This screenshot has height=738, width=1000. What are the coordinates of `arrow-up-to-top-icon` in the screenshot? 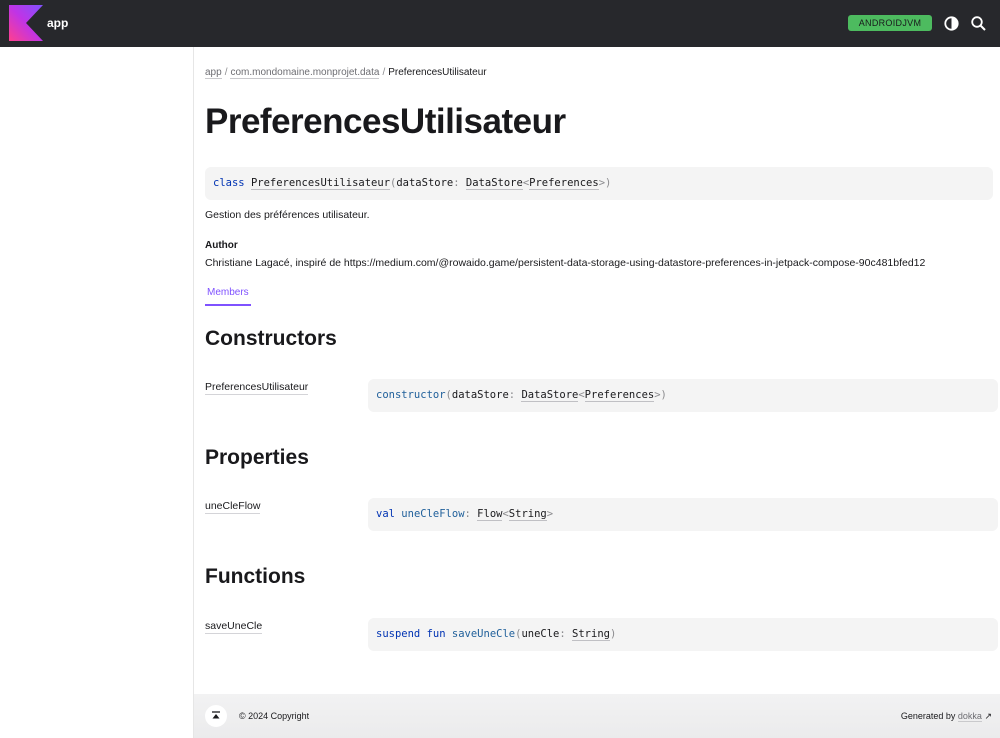 It's located at (216, 716).